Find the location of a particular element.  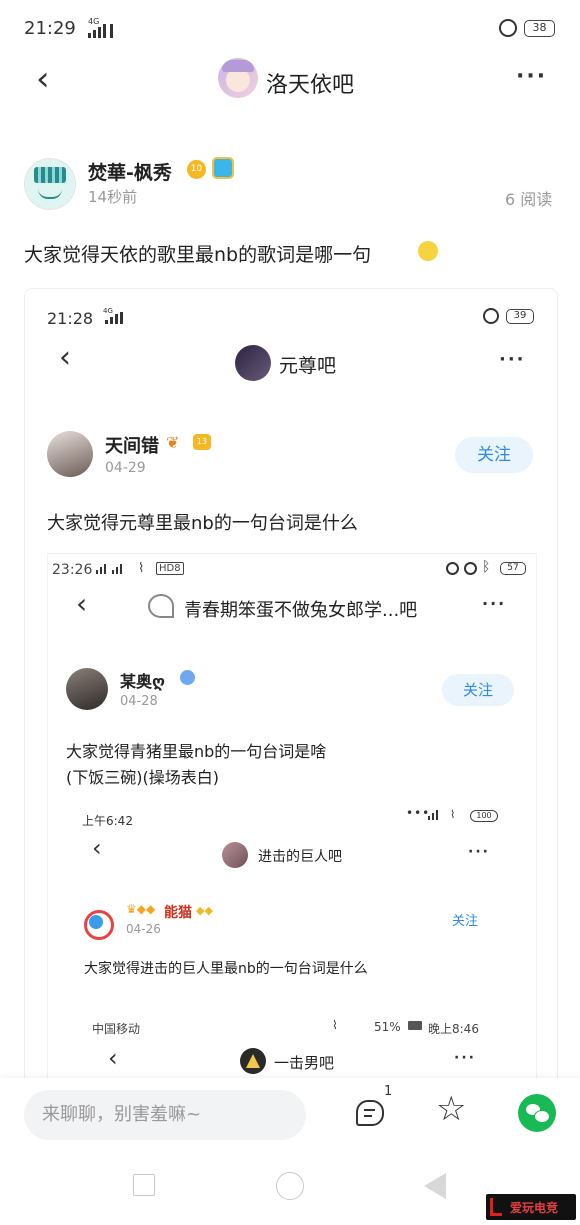

shot3-badges-icon: ♛◆◆ is located at coordinates (141, 909).